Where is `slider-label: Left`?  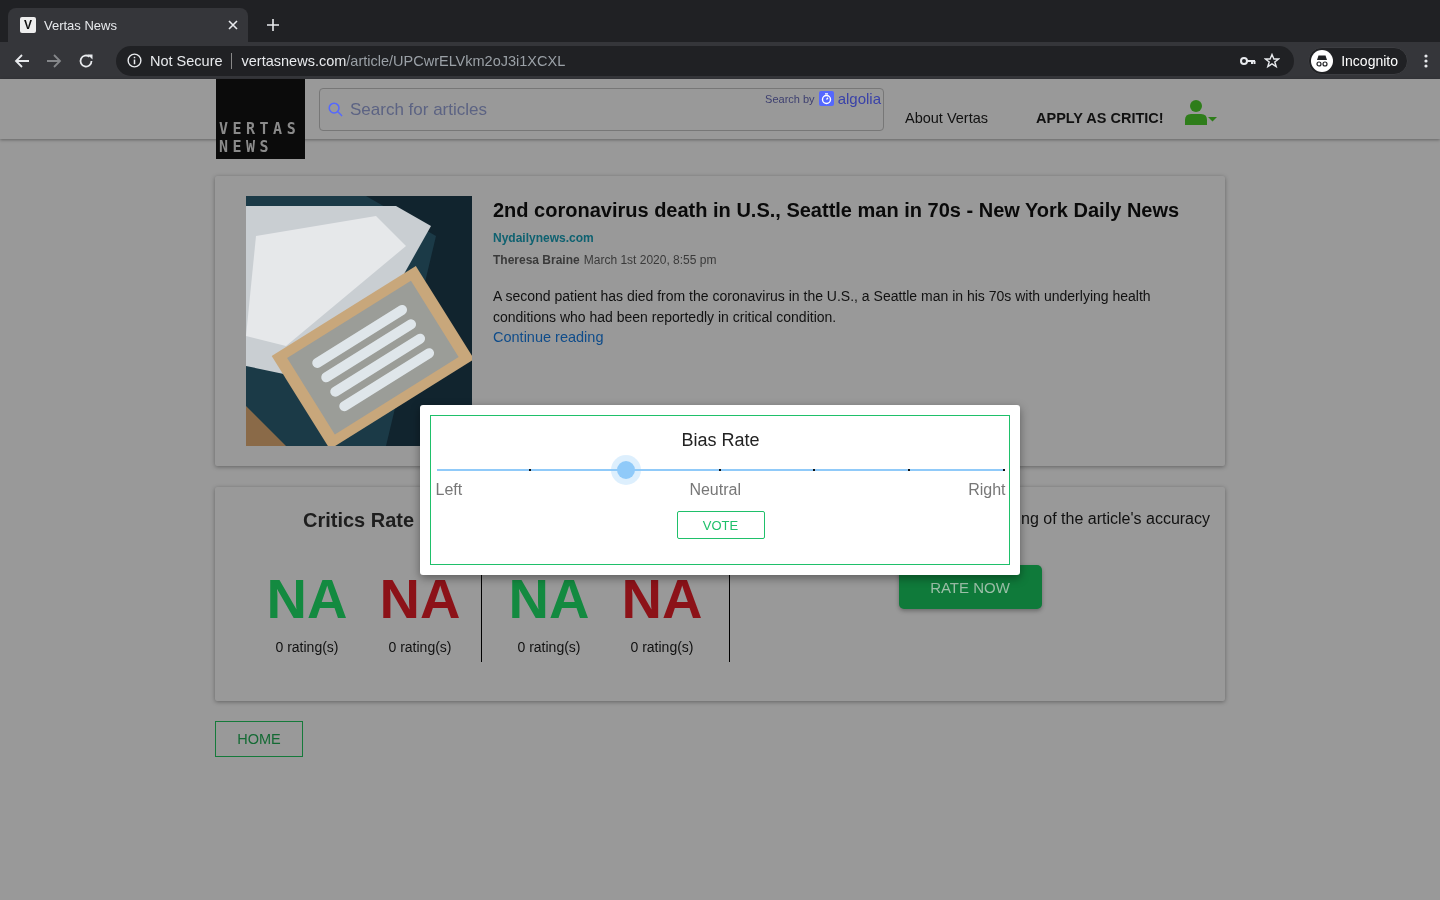
slider-label: Left is located at coordinates (449, 490).